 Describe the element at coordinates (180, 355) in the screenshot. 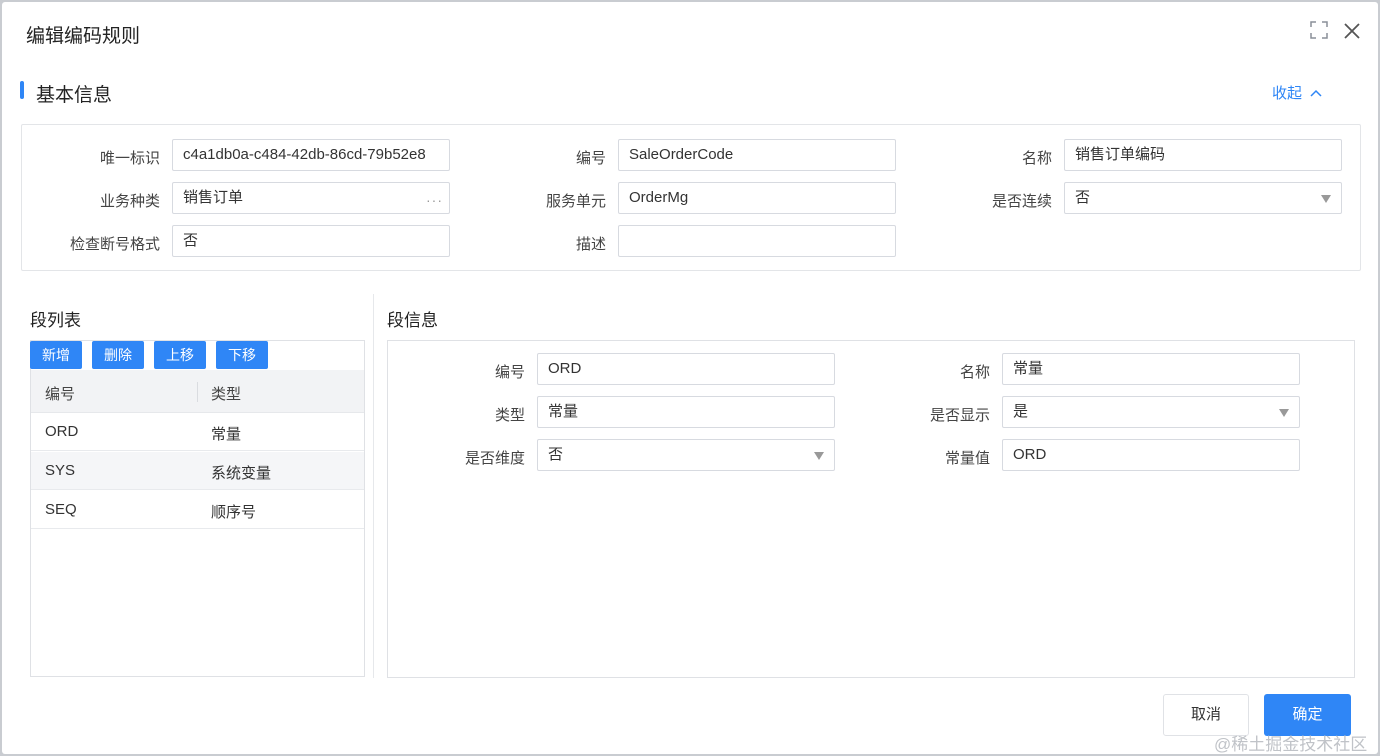

I see `move-up-button: 上移` at that location.